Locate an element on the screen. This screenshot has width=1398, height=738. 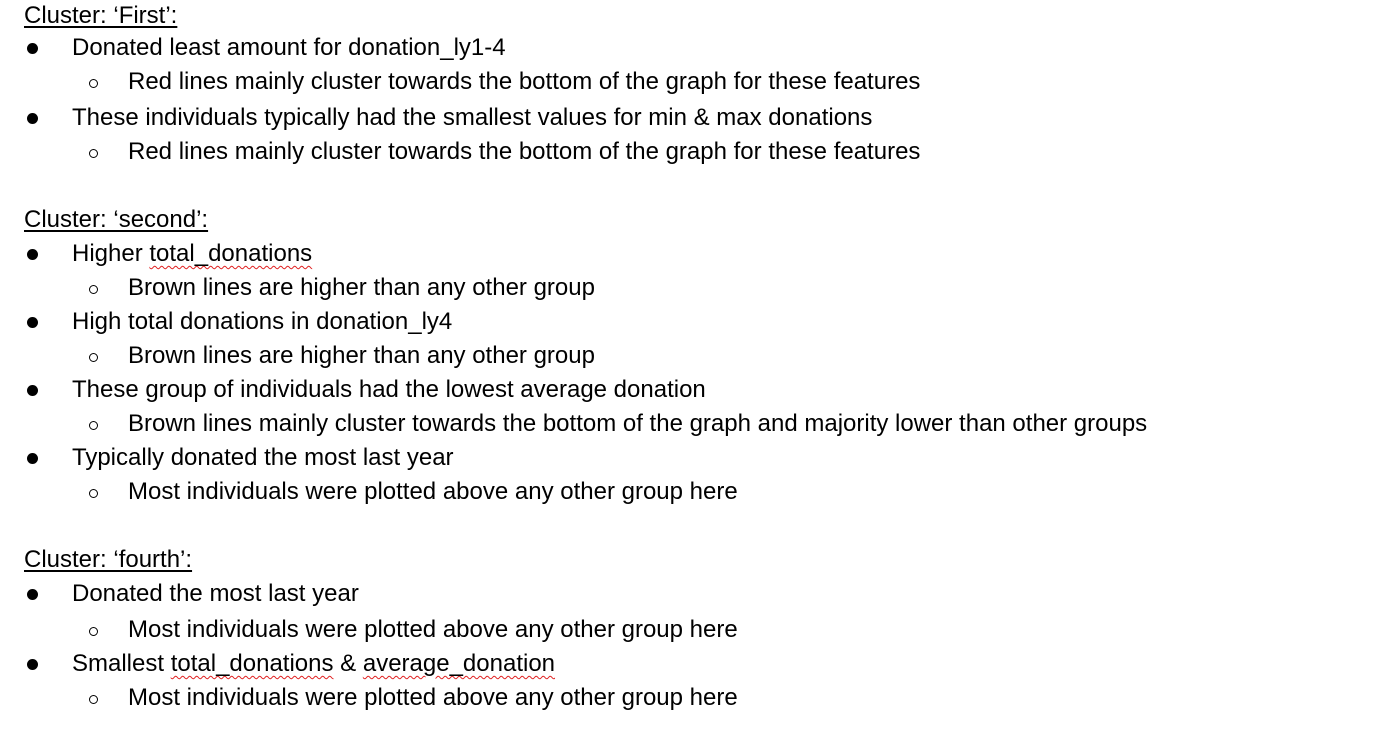
bullet-text: Donated the most last year is located at coordinates (215, 593).